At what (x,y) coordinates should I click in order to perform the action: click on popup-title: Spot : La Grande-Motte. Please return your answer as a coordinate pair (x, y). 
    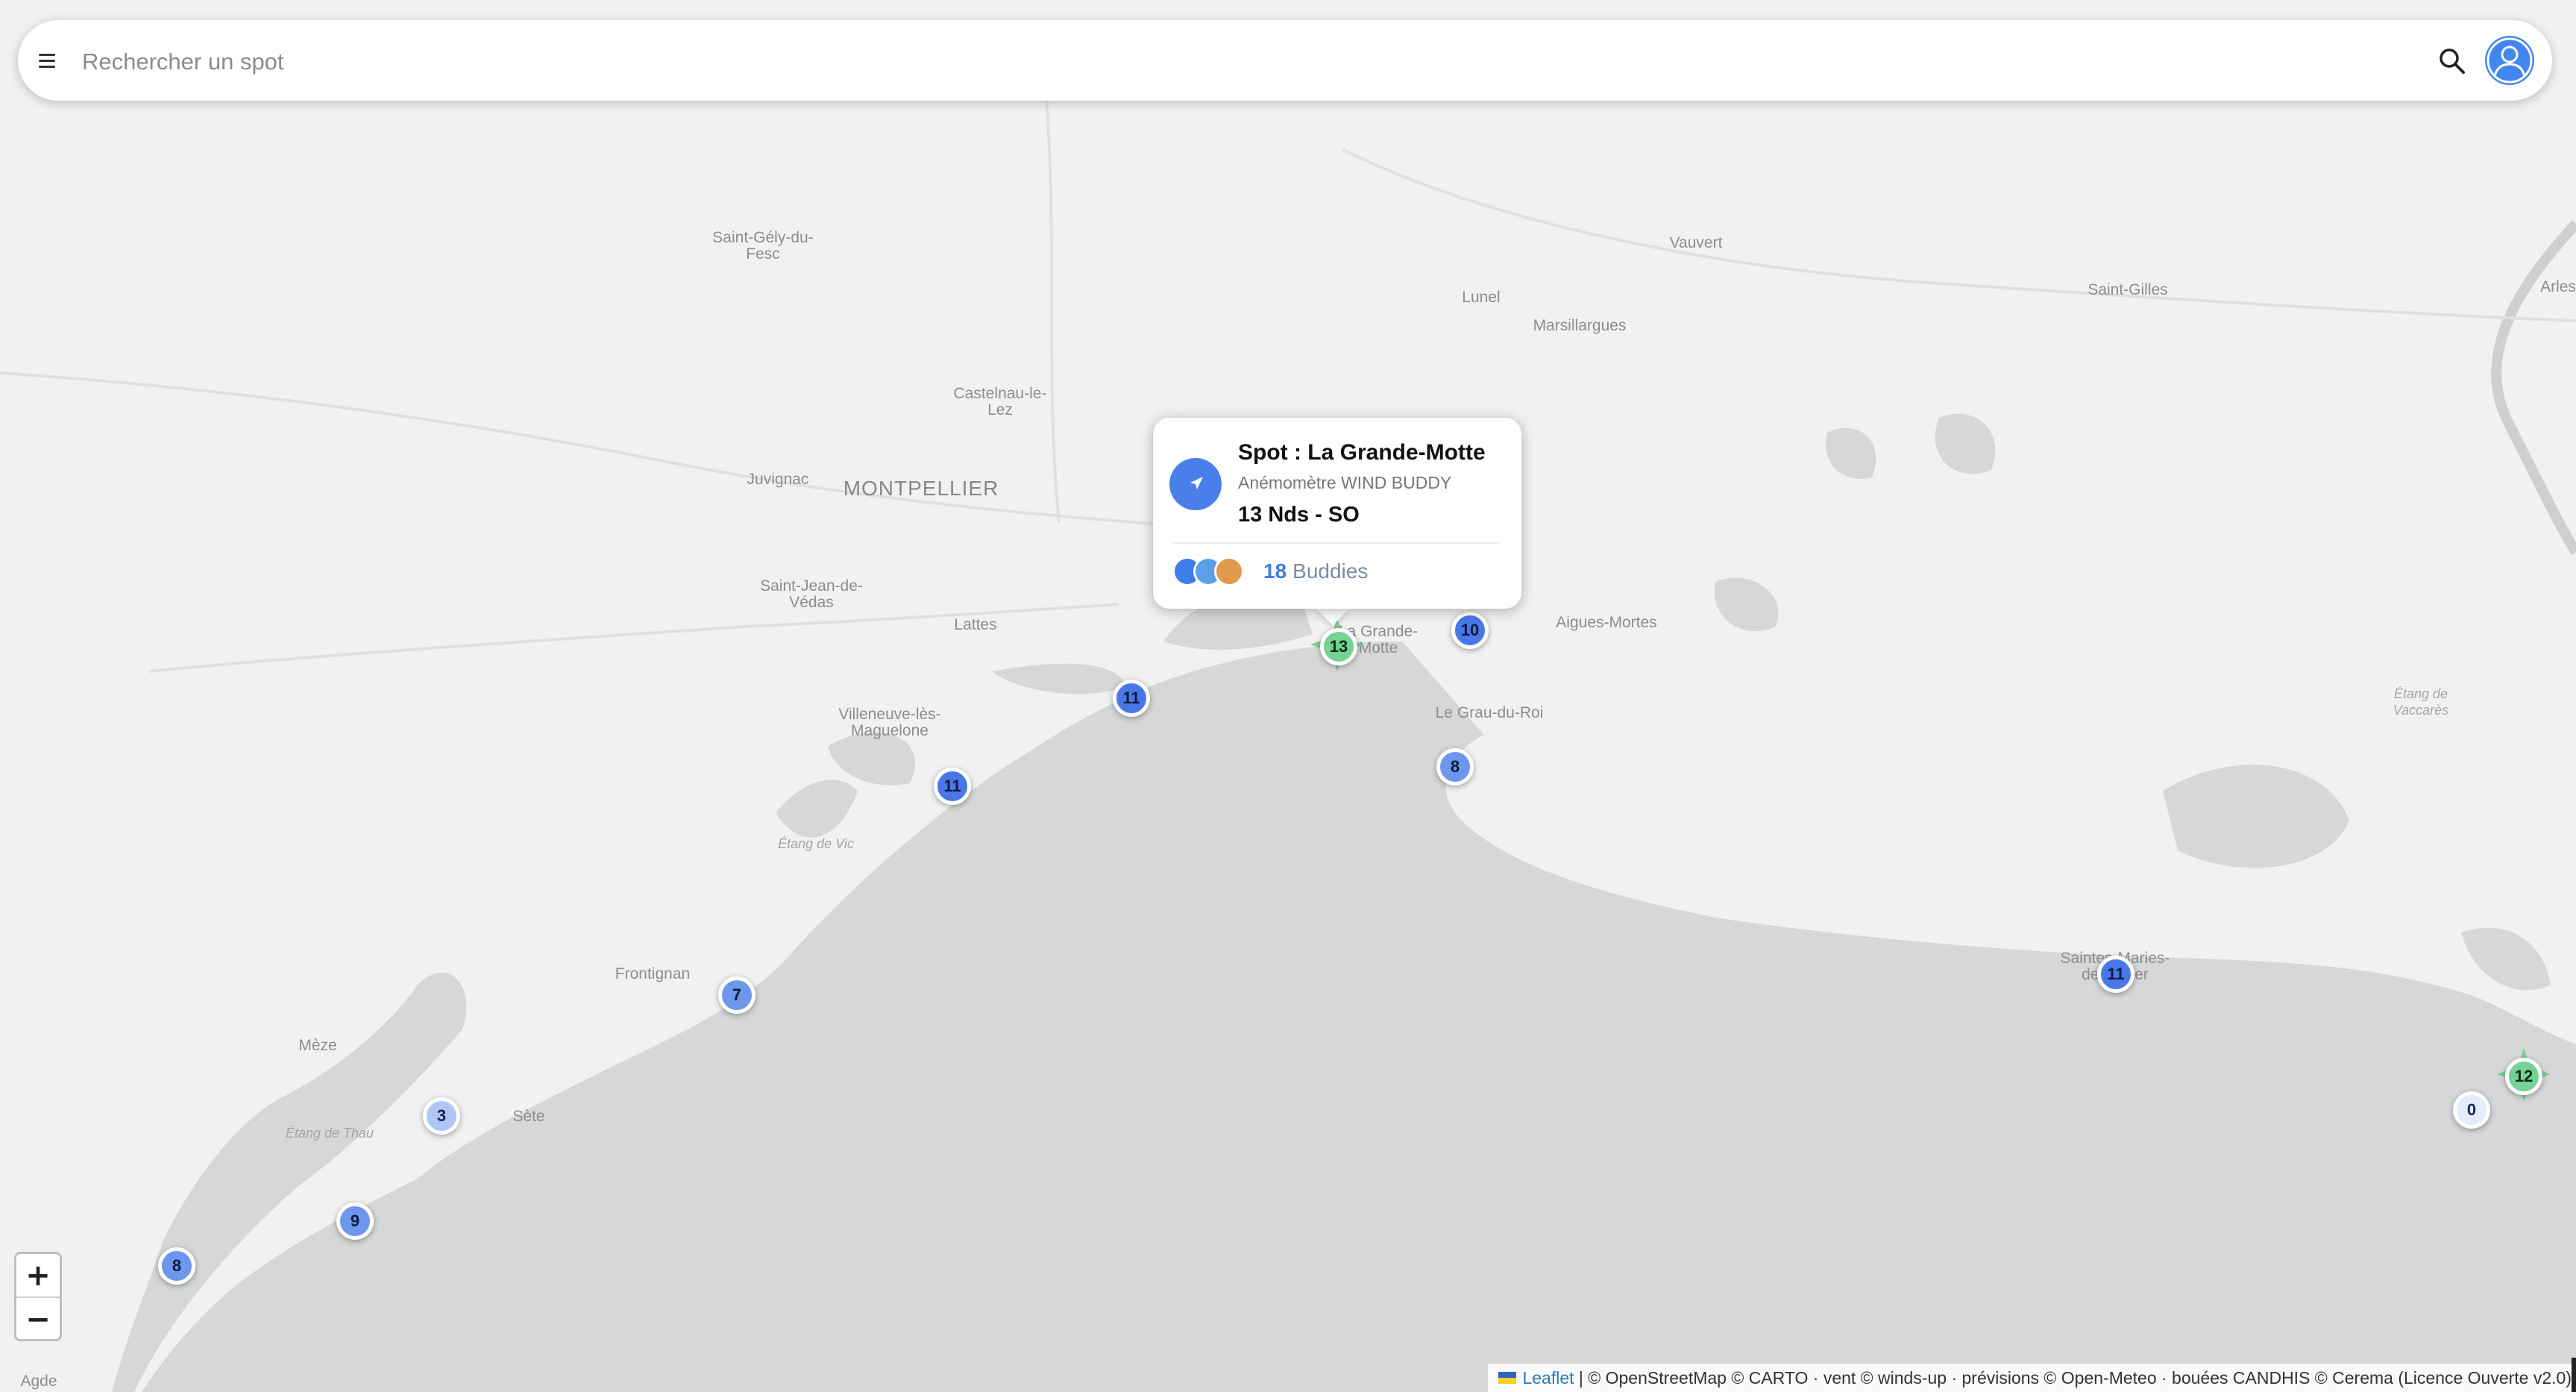
    Looking at the image, I should click on (1362, 452).